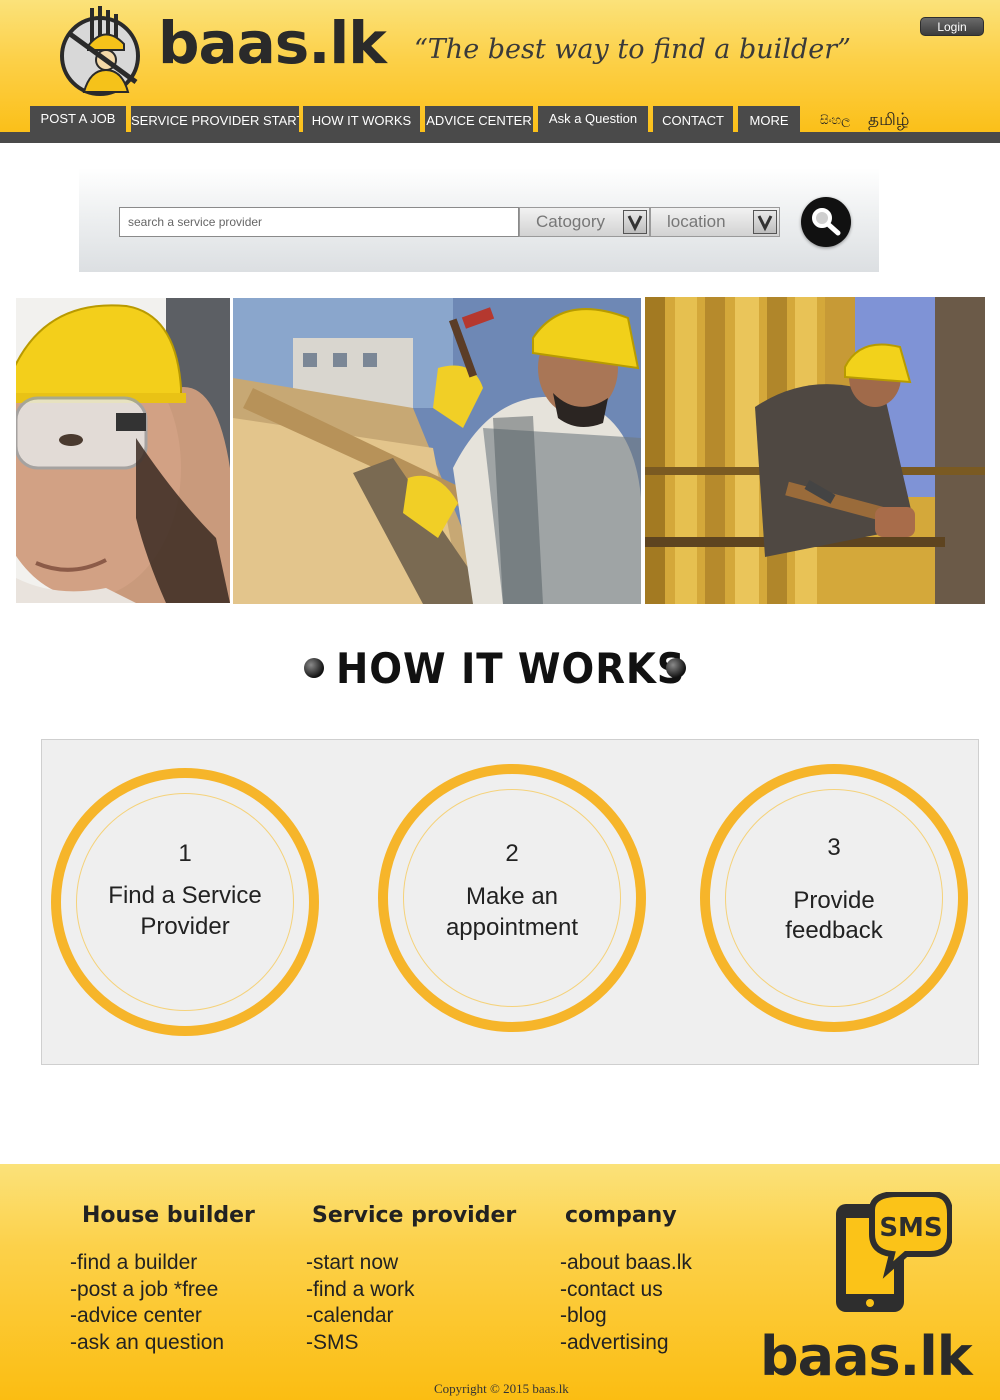  I want to click on step-label-line1: Provide, so click(834, 900).